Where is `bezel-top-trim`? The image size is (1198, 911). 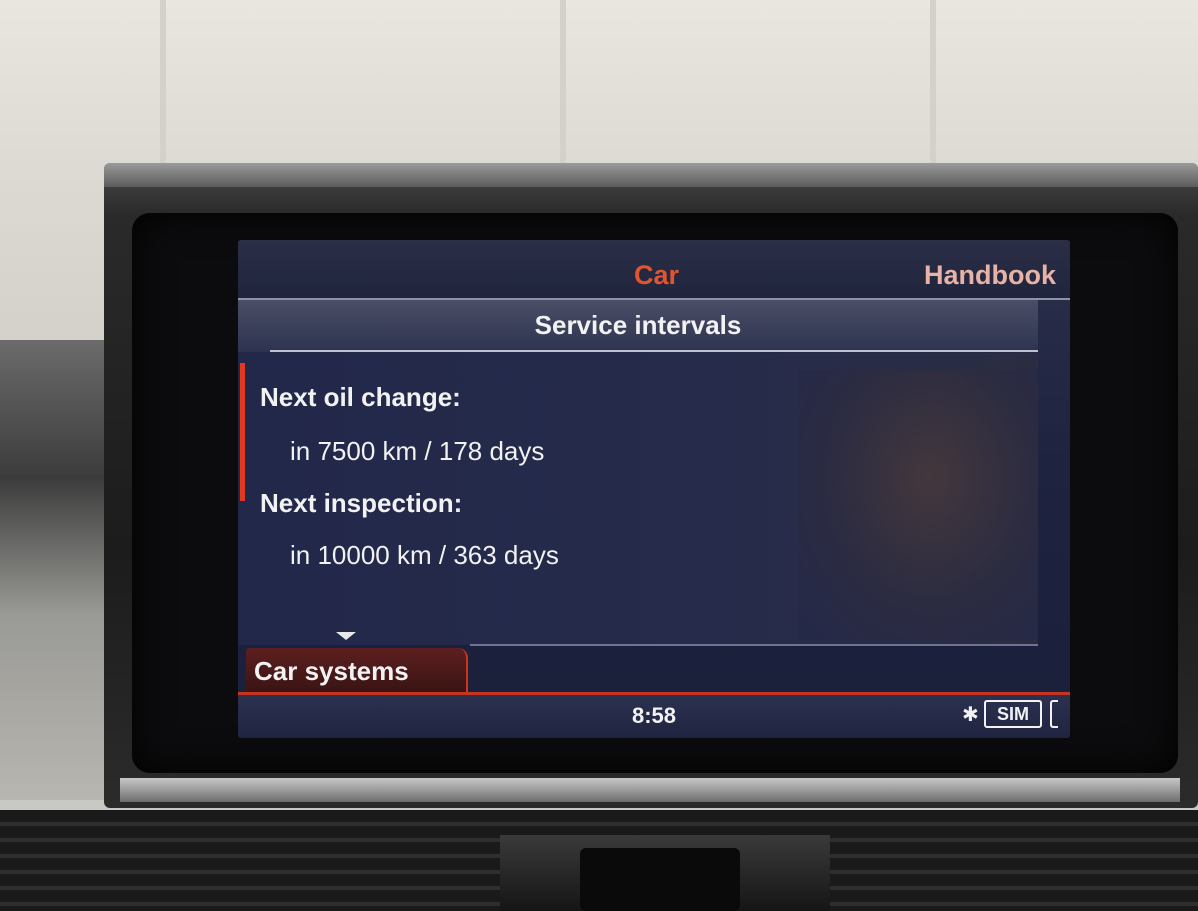
bezel-top-trim is located at coordinates (651, 175).